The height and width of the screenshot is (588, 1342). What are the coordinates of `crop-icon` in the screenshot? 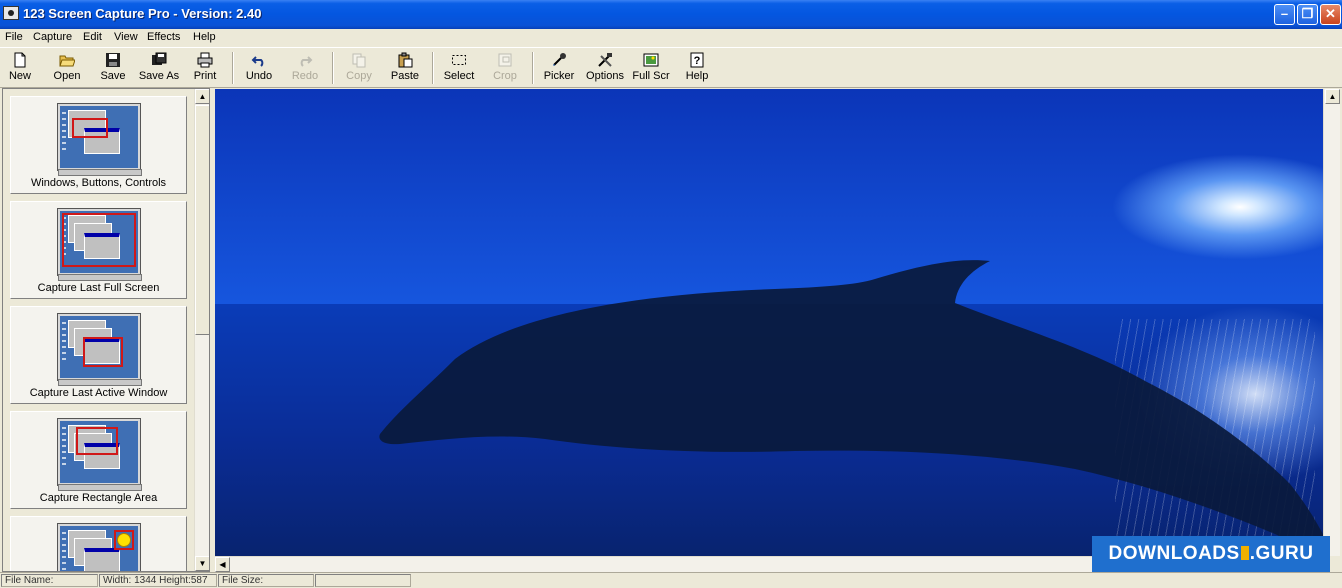 It's located at (505, 60).